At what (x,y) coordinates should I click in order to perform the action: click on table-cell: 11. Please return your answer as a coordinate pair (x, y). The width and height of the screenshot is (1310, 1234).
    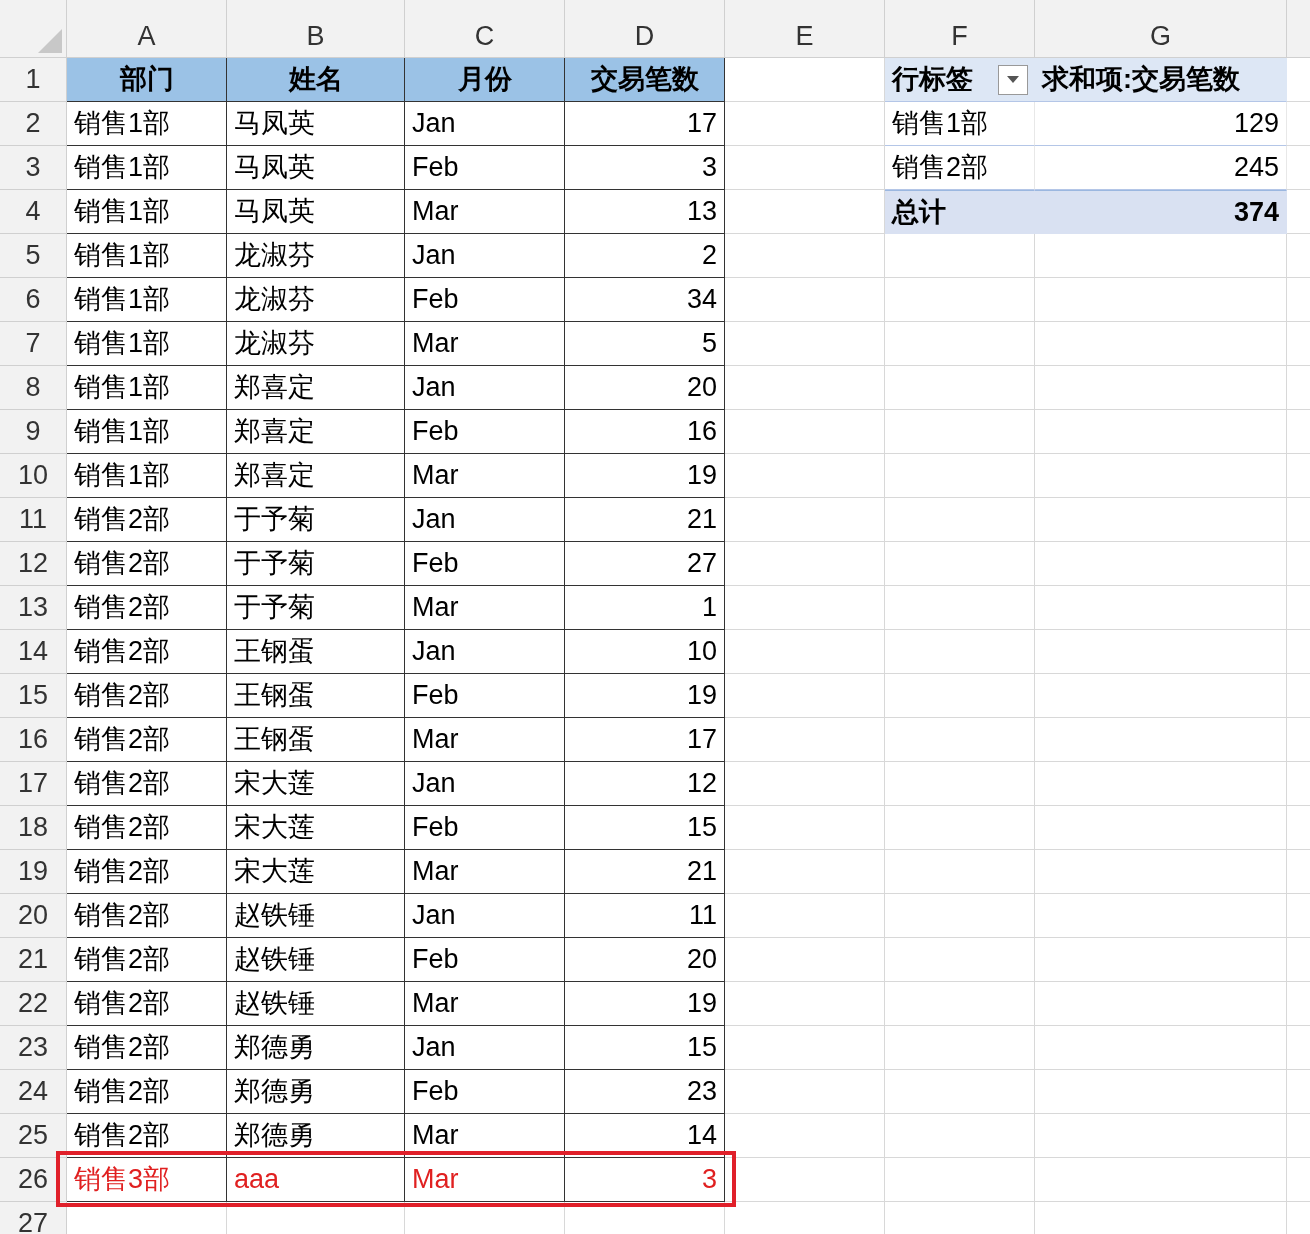
    Looking at the image, I should click on (645, 916).